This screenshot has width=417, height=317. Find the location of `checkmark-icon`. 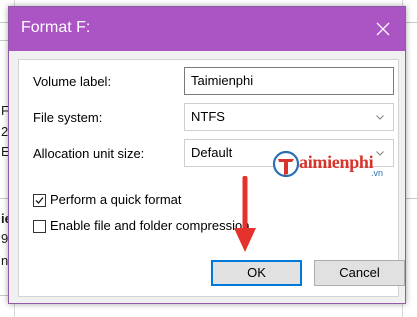

checkmark-icon is located at coordinates (39, 200).